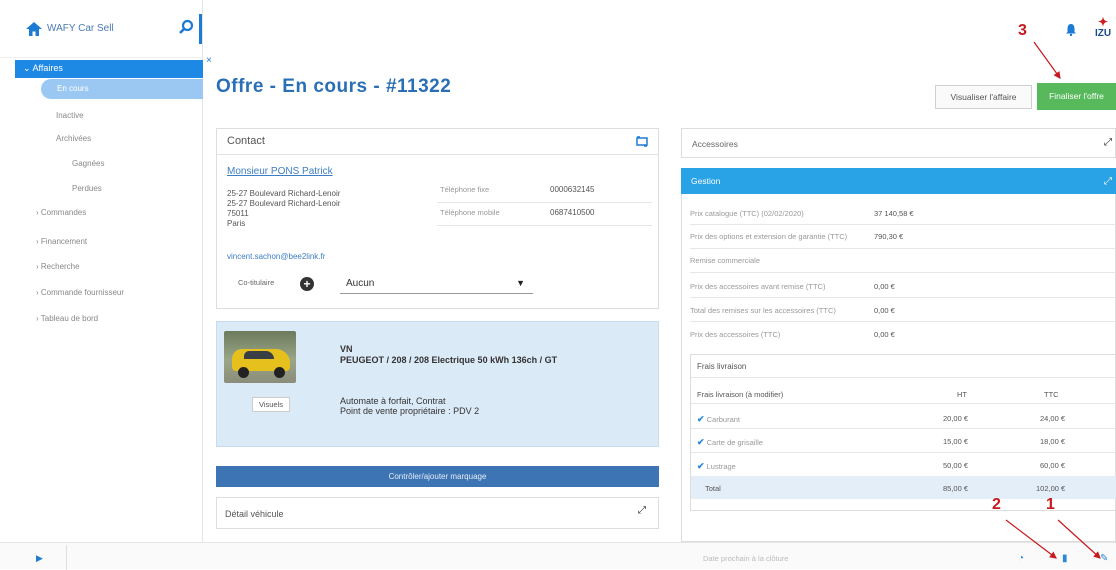 The width and height of the screenshot is (1116, 570). I want to click on brand-header: WAFY Car Sell, so click(101, 29).